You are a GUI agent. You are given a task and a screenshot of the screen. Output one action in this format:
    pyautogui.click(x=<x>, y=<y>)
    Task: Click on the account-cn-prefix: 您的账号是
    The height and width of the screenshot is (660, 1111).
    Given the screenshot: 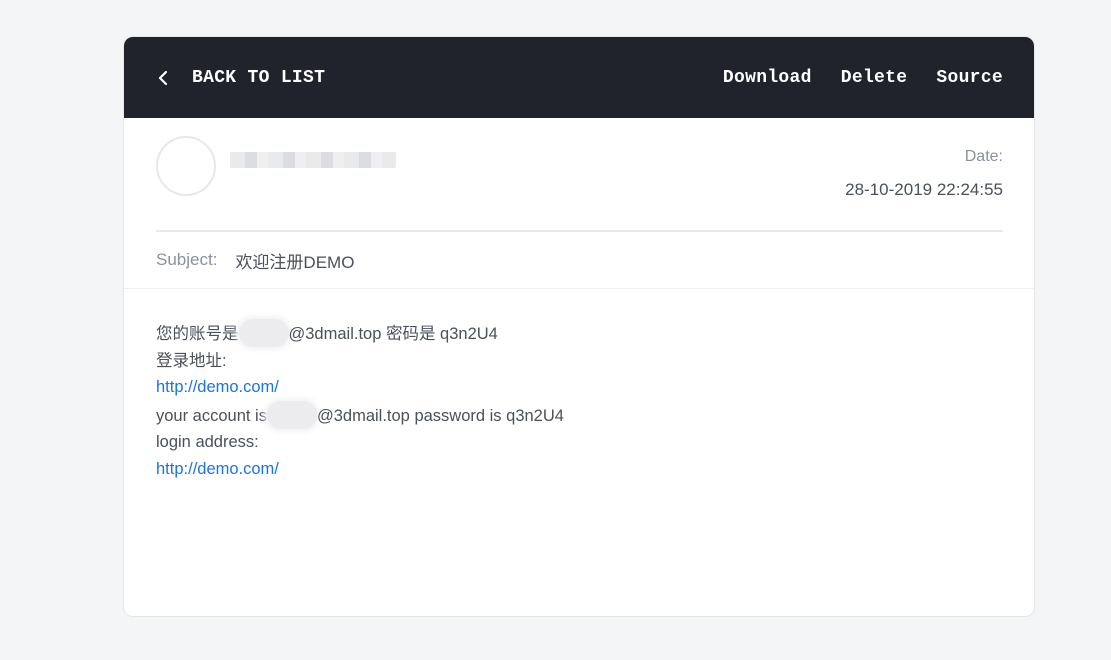 What is the action you would take?
    pyautogui.click(x=197, y=334)
    